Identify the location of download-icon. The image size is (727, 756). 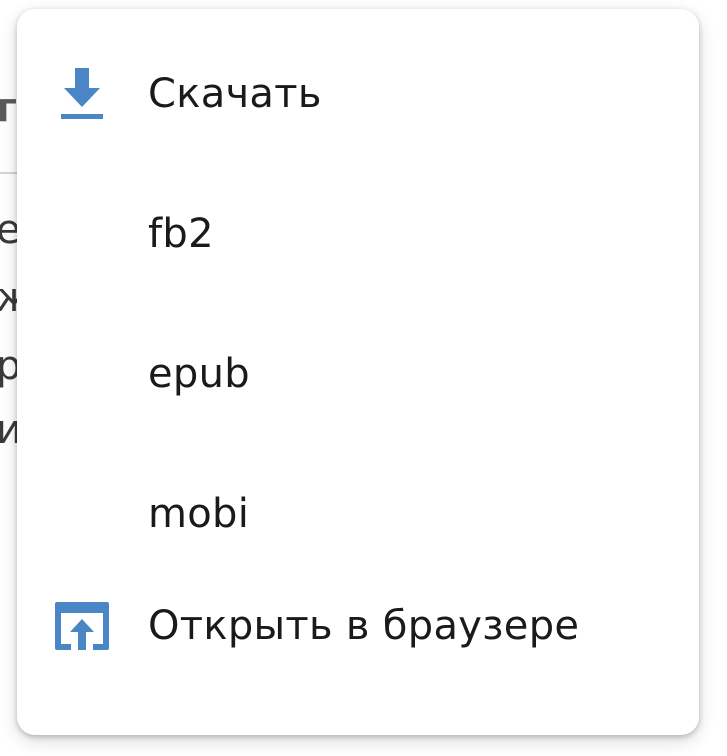
(82, 94).